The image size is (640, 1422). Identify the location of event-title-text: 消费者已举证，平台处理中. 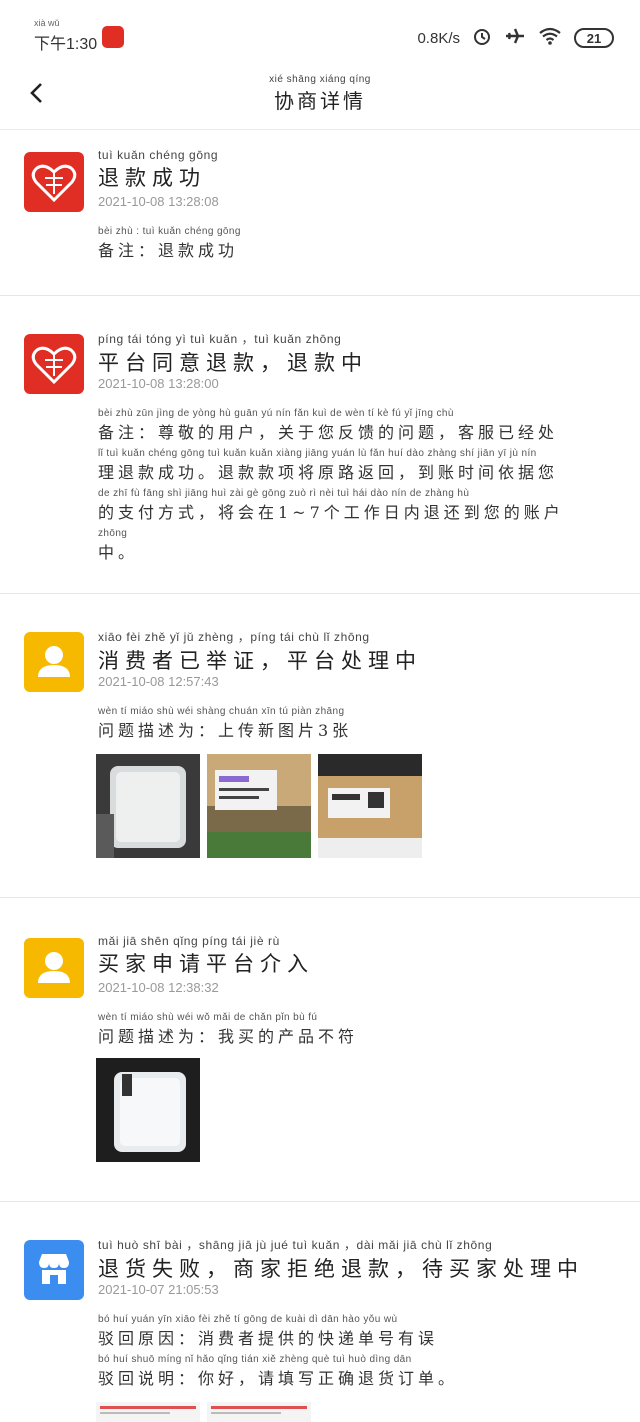
(260, 661).